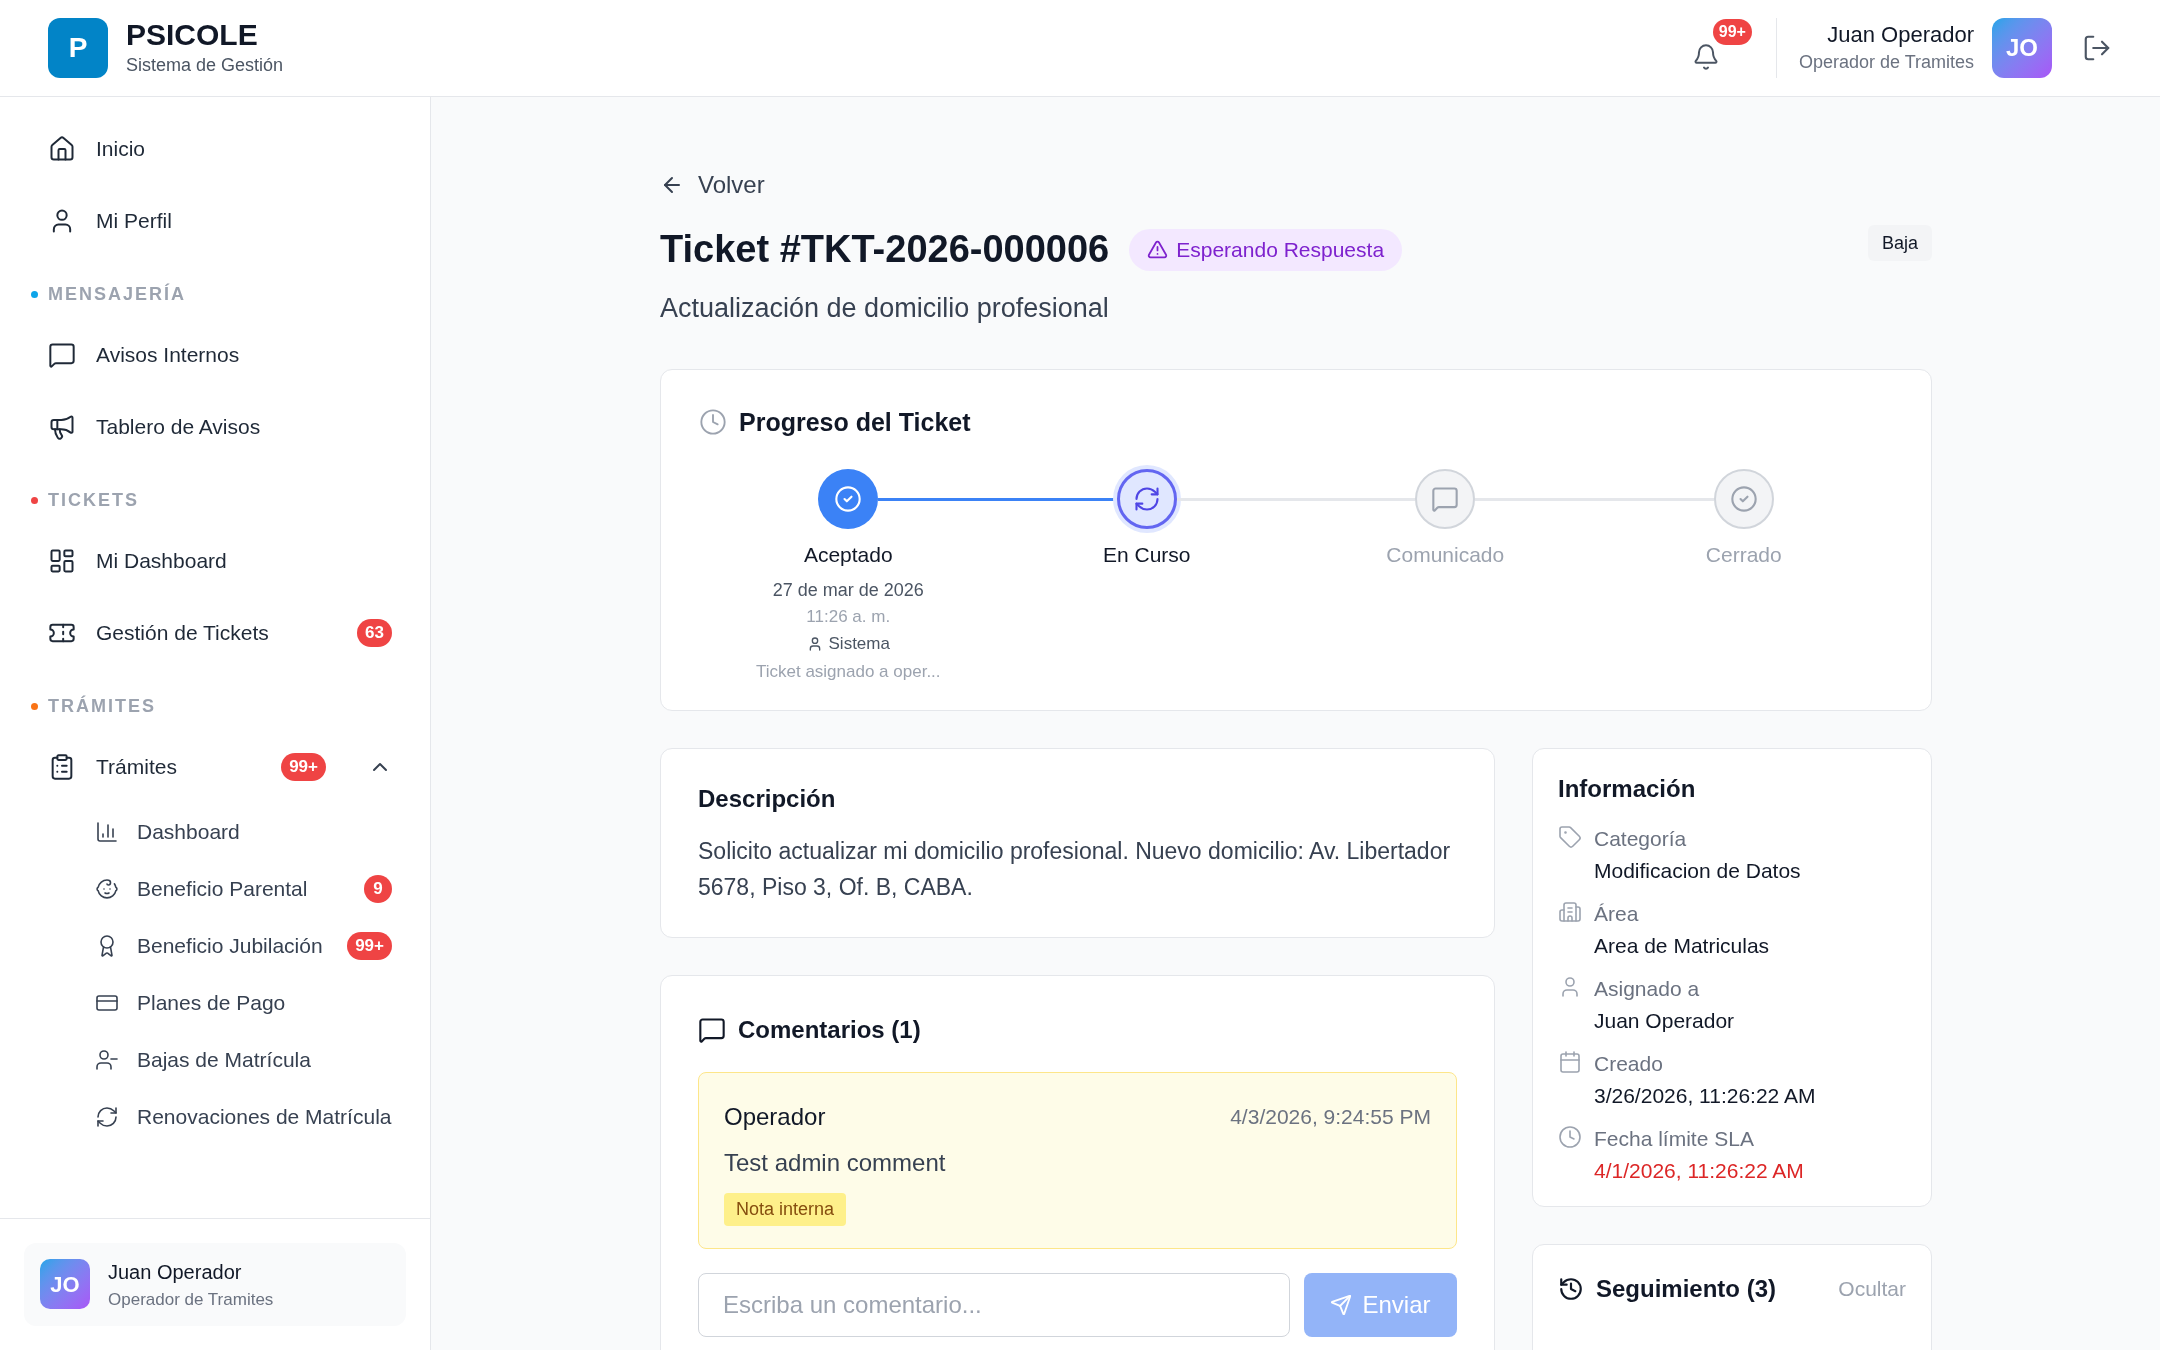  What do you see at coordinates (93, 500) in the screenshot?
I see `section-heading: TICKETS` at bounding box center [93, 500].